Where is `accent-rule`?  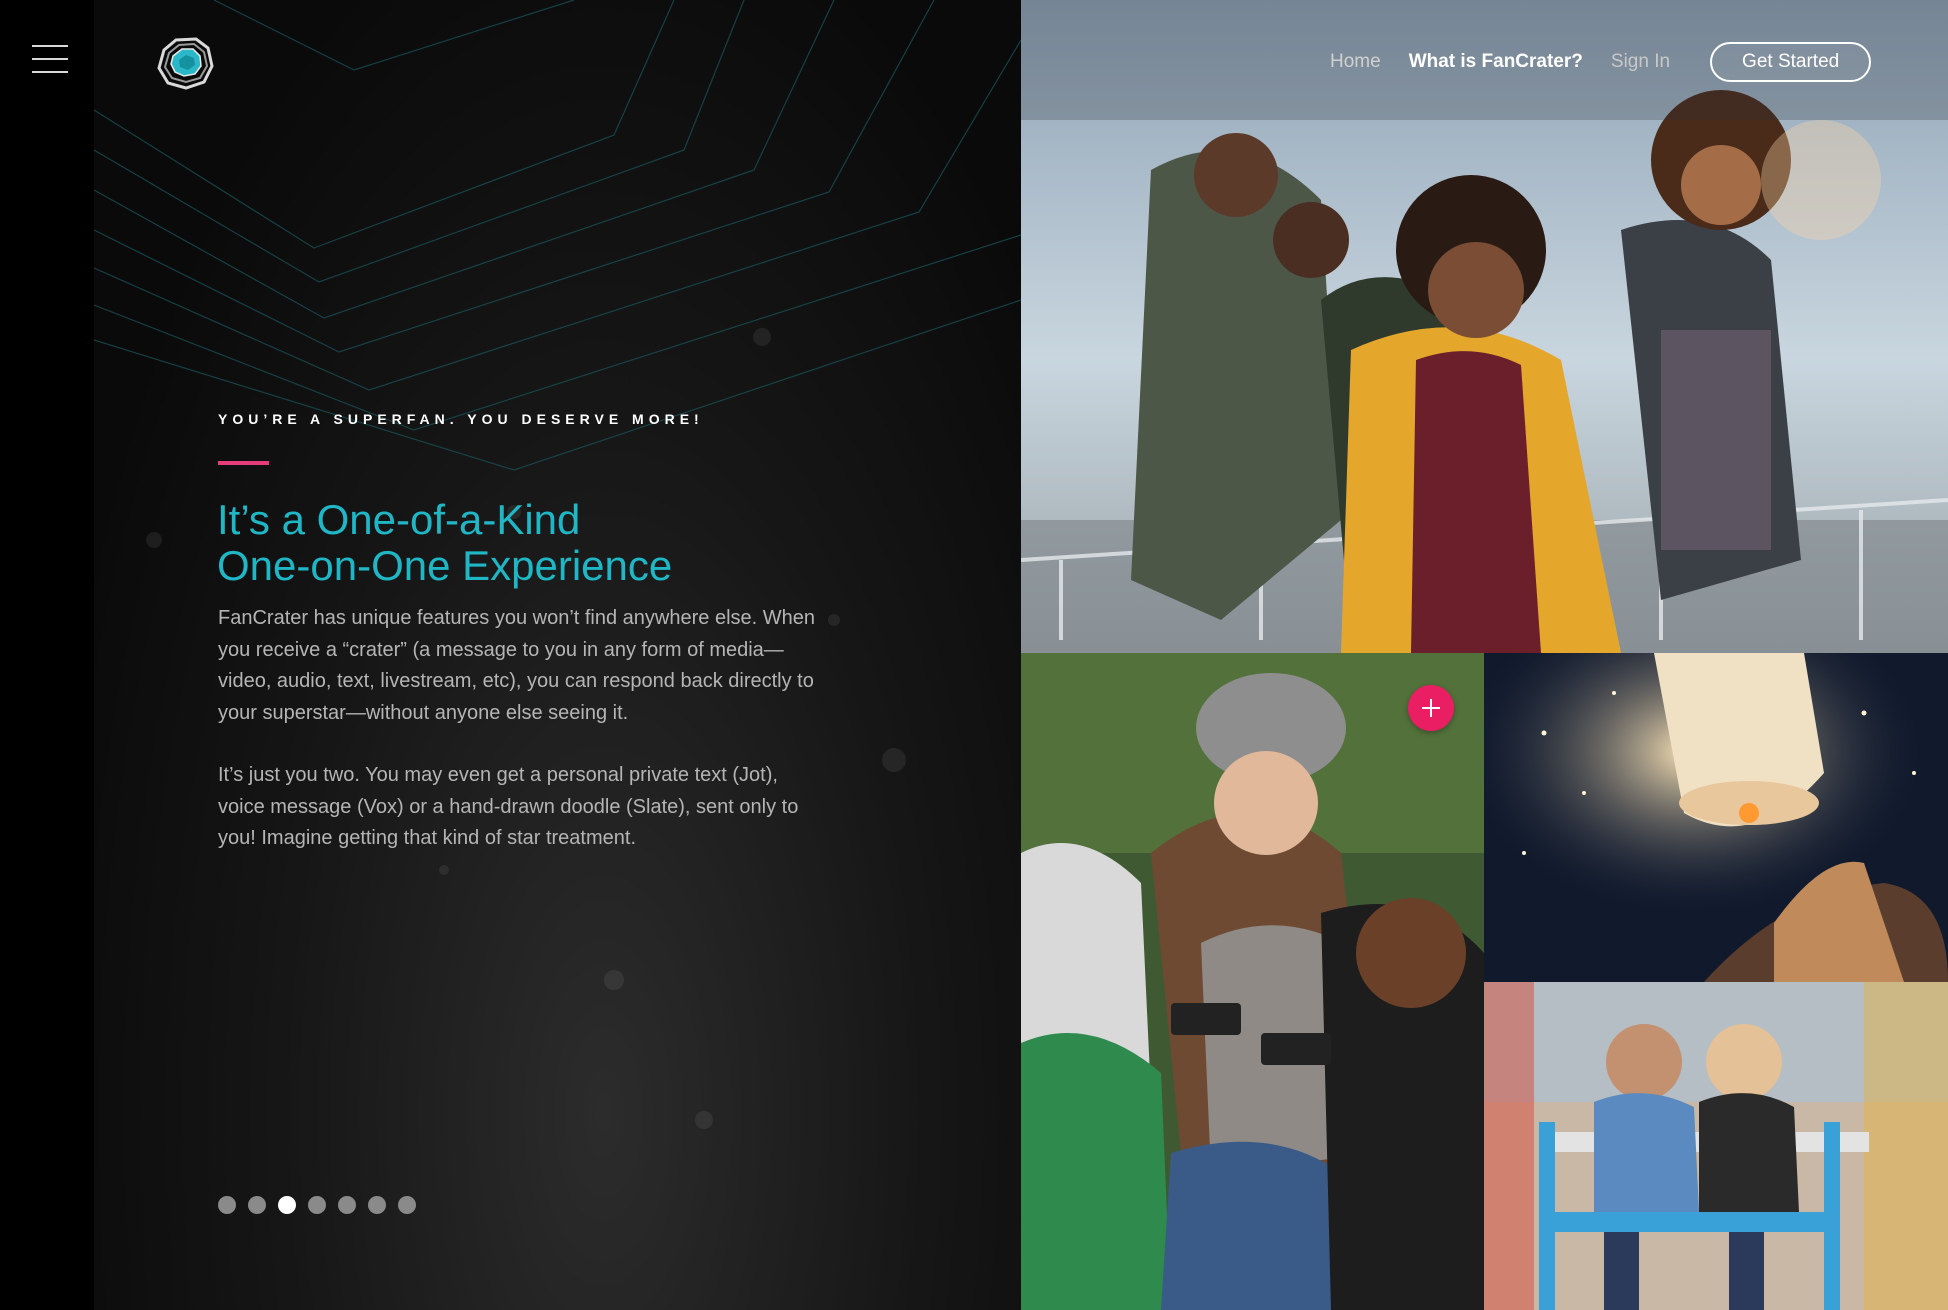 accent-rule is located at coordinates (243, 463).